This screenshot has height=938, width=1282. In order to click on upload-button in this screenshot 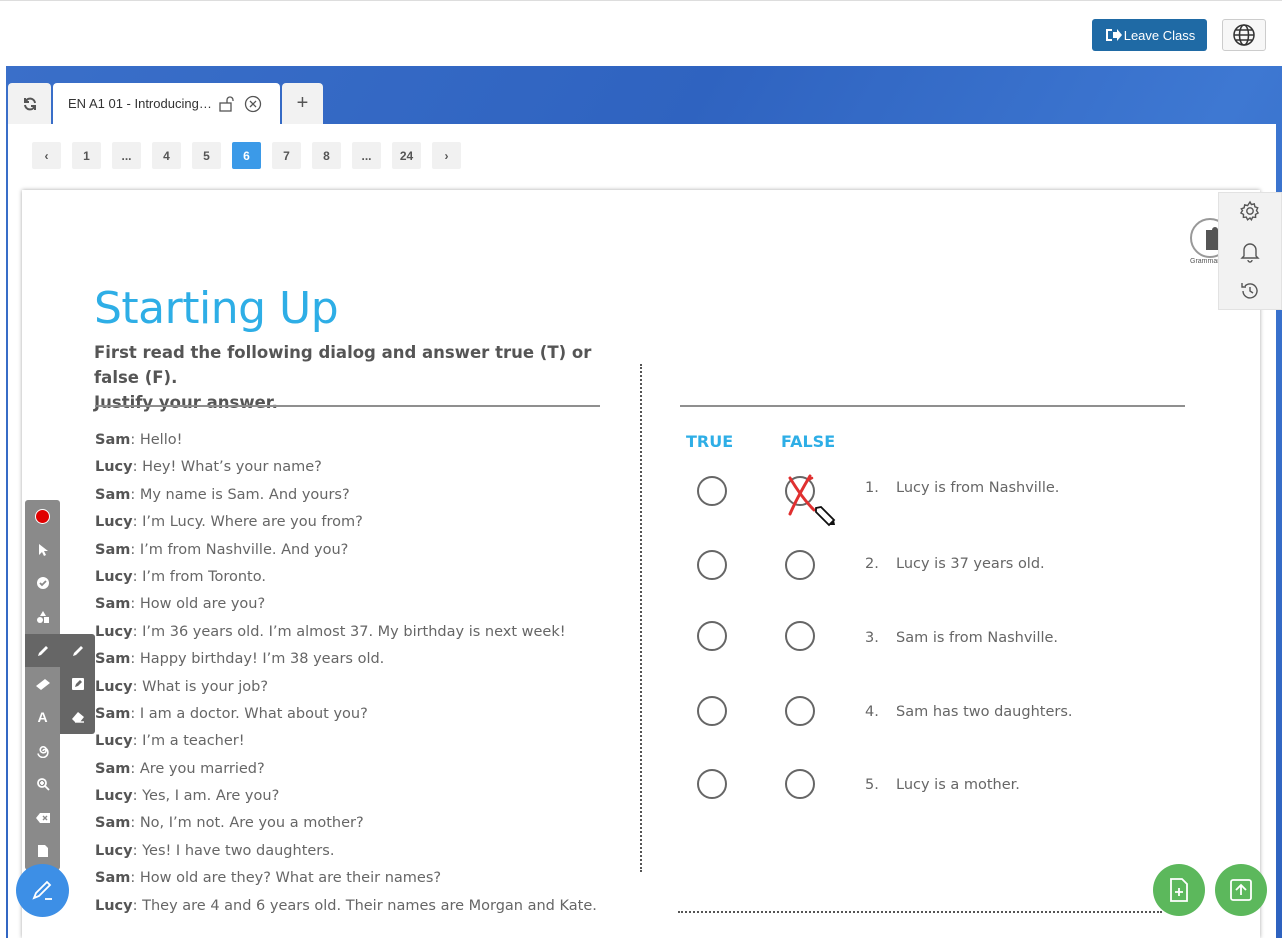, I will do `click(1241, 890)`.